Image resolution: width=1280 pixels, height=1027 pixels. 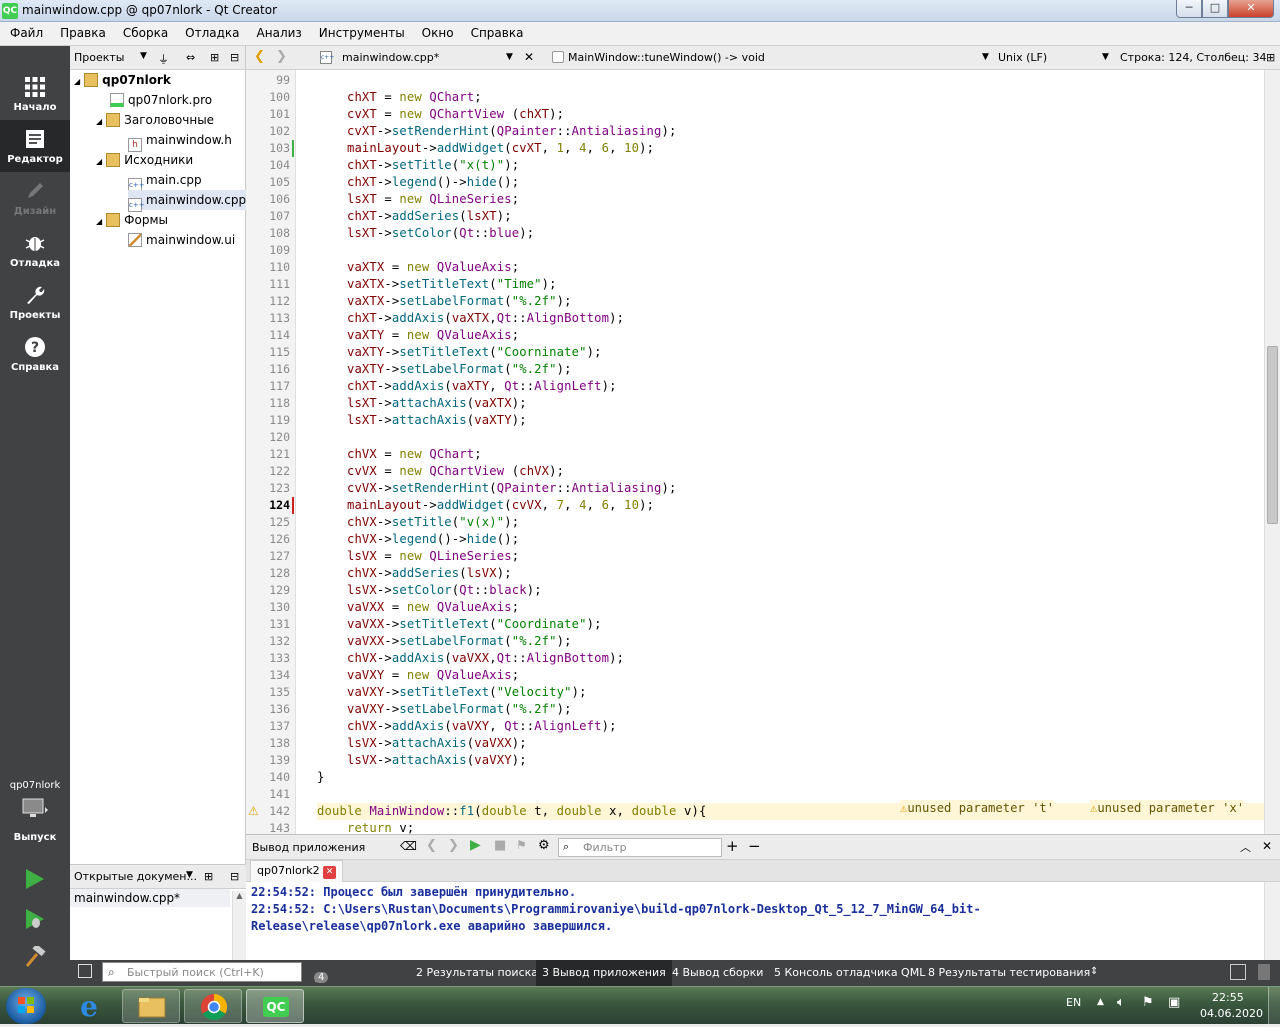 I want to click on output-scrollbar, so click(x=1272, y=921).